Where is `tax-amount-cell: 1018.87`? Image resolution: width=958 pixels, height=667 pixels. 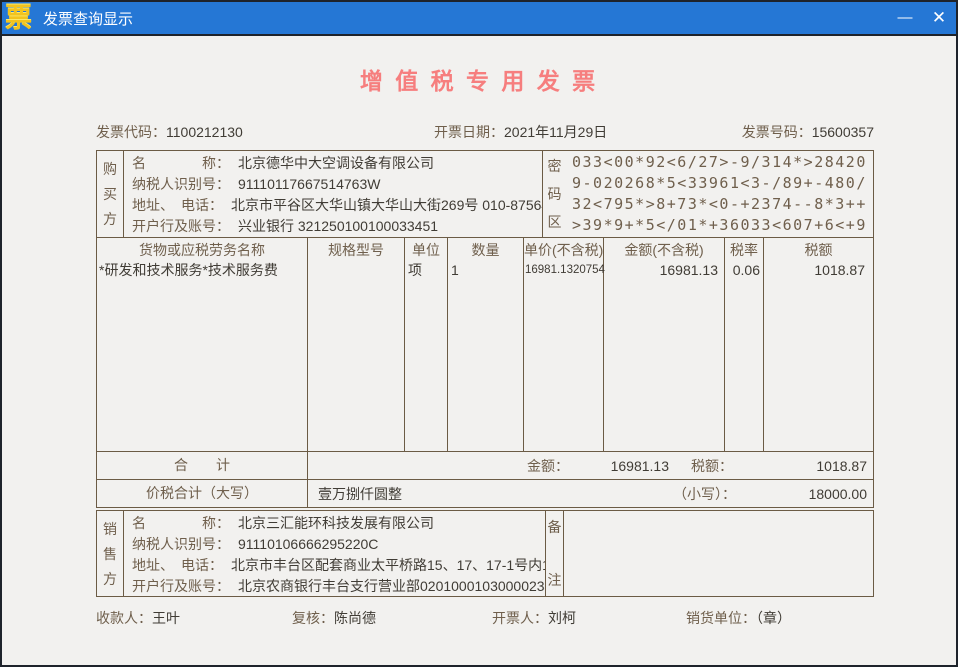
tax-amount-cell: 1018.87 is located at coordinates (839, 270).